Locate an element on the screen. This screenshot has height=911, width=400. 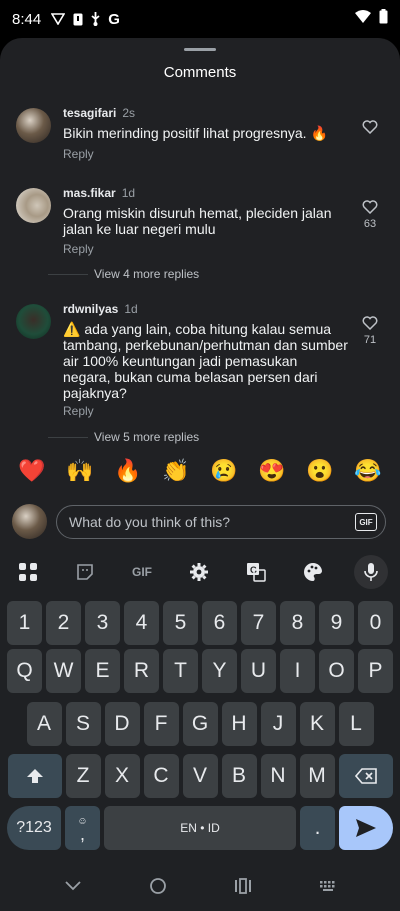
key-x: X is located at coordinates (122, 776).